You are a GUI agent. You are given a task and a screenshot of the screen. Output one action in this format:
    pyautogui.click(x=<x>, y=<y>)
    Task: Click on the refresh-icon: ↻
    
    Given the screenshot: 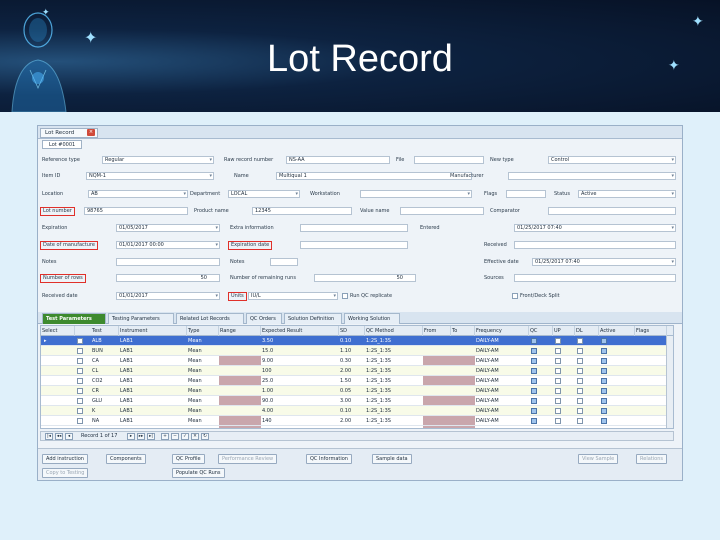 What is the action you would take?
    pyautogui.click(x=205, y=436)
    